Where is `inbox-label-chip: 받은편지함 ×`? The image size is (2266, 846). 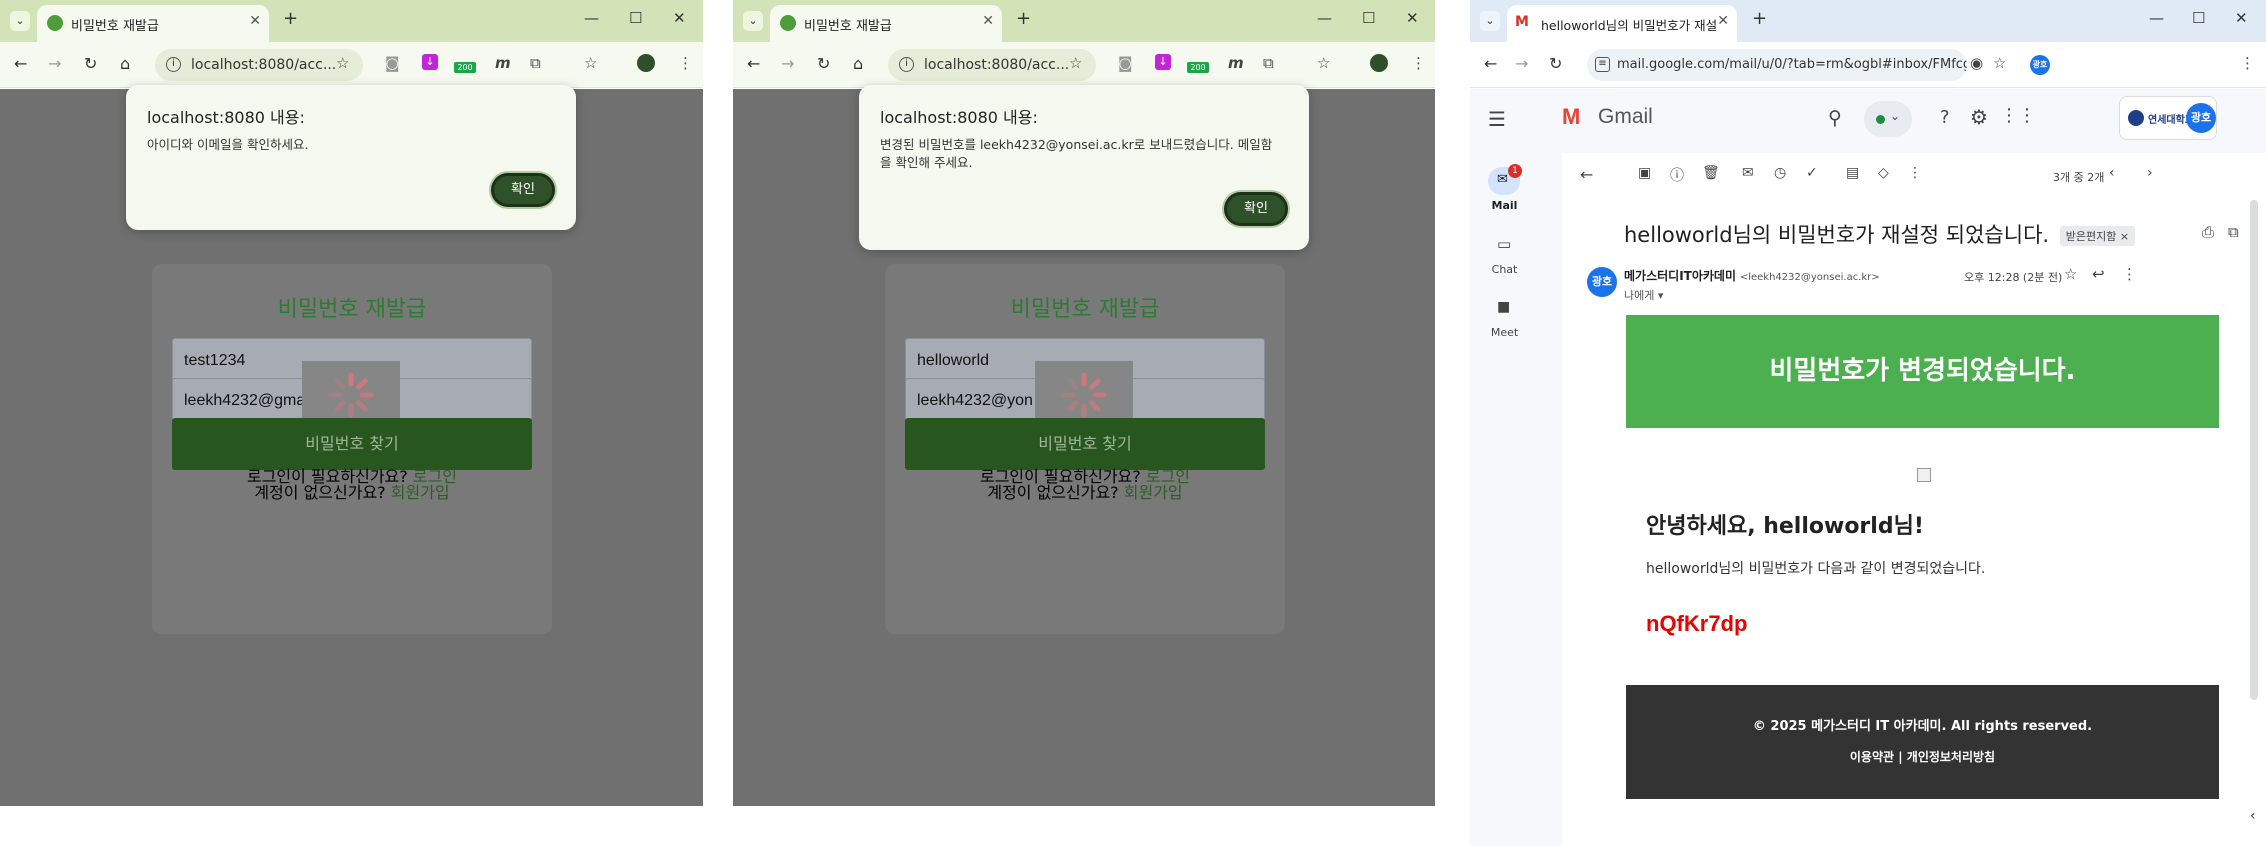
inbox-label-chip: 받은편지함 × is located at coordinates (2097, 236).